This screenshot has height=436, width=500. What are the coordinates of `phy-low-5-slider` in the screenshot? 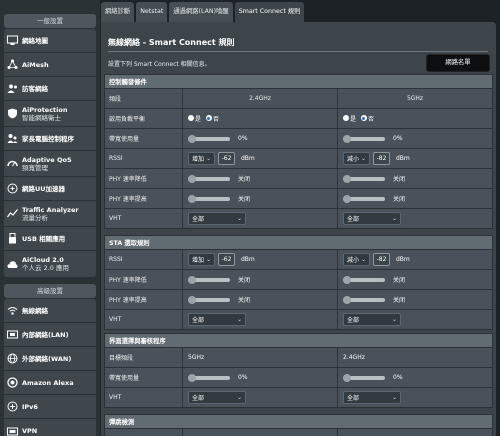 It's located at (364, 178).